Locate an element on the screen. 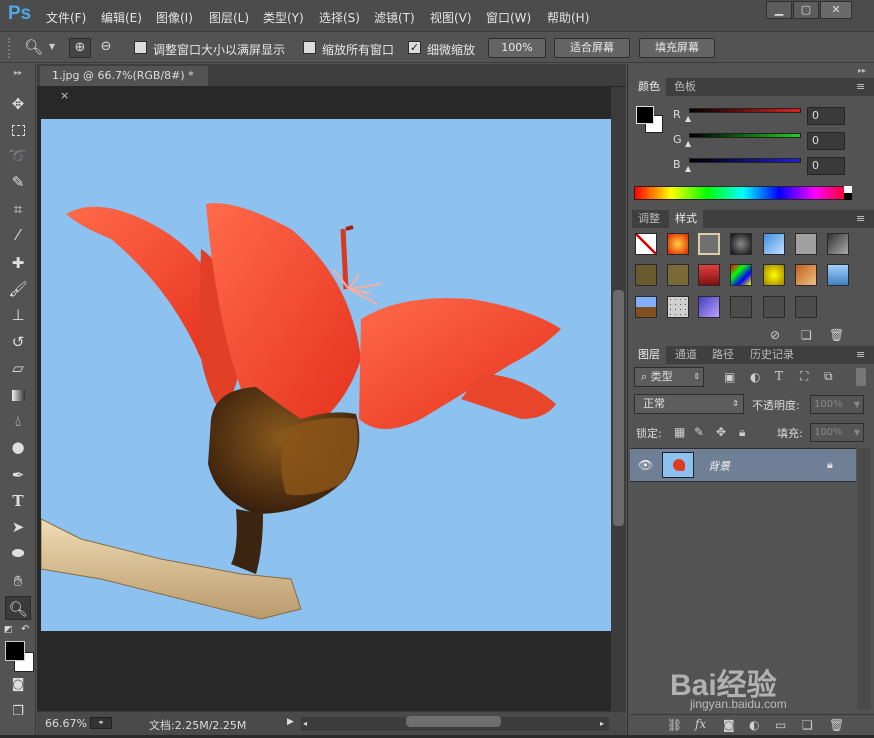 This screenshot has height=738, width=874. lasso-icon: ➰ is located at coordinates (18, 156).